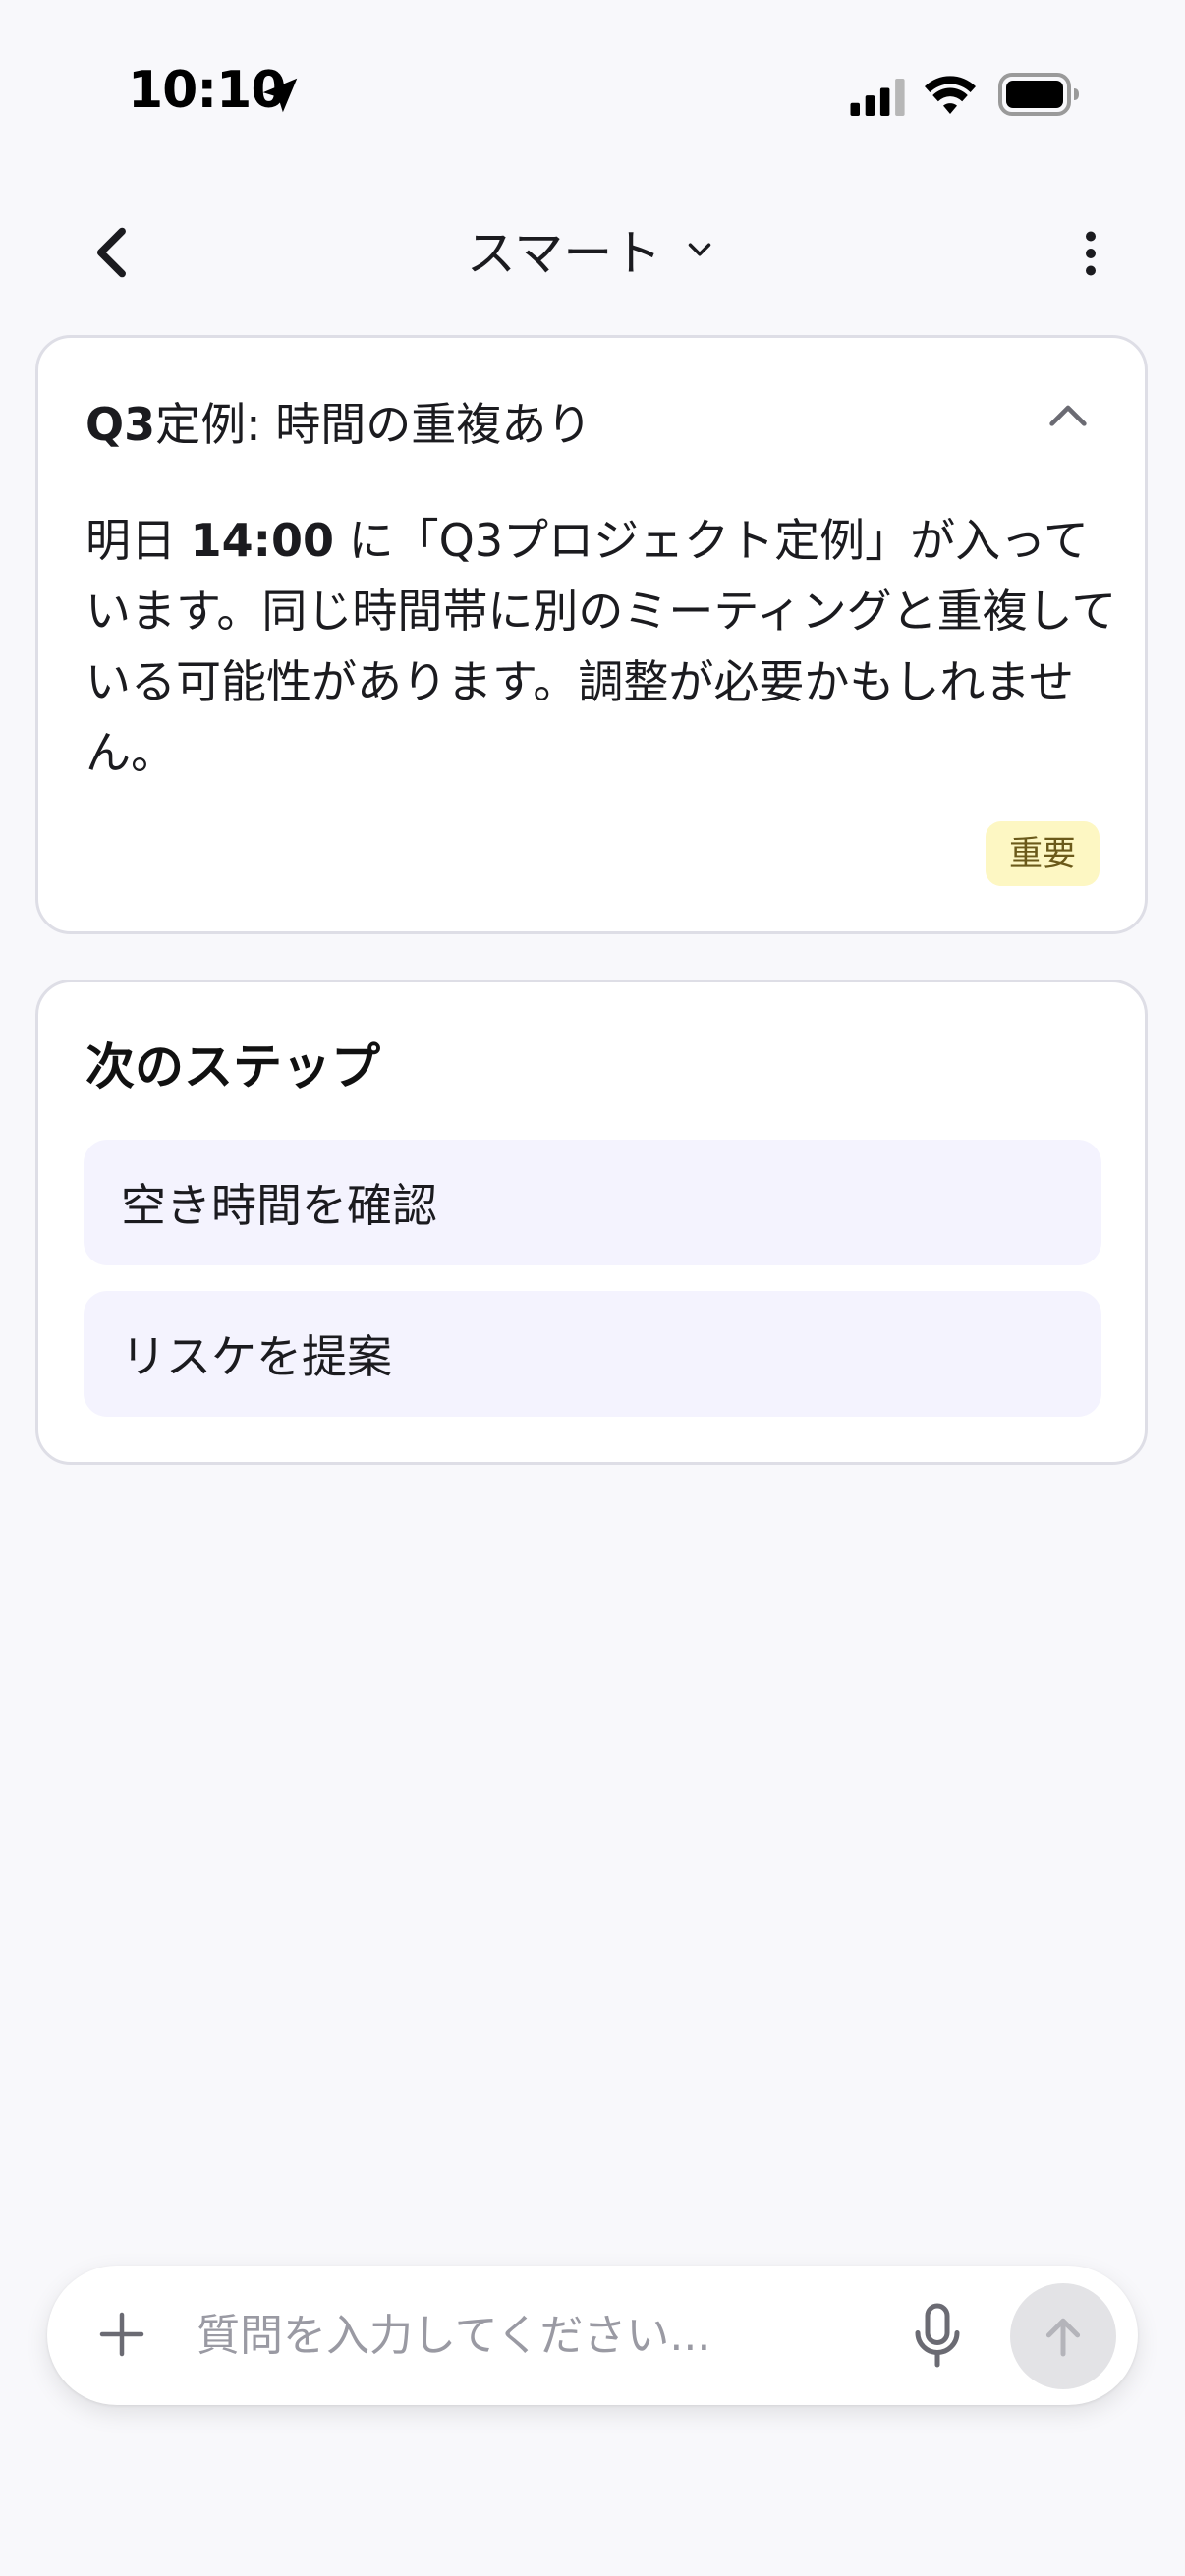 This screenshot has width=1185, height=2576. What do you see at coordinates (279, 1205) in the screenshot?
I see `step-label: 空き時間を確認` at bounding box center [279, 1205].